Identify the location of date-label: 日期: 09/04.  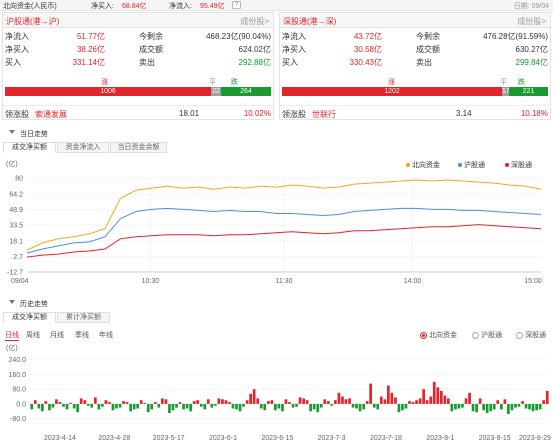
(531, 6).